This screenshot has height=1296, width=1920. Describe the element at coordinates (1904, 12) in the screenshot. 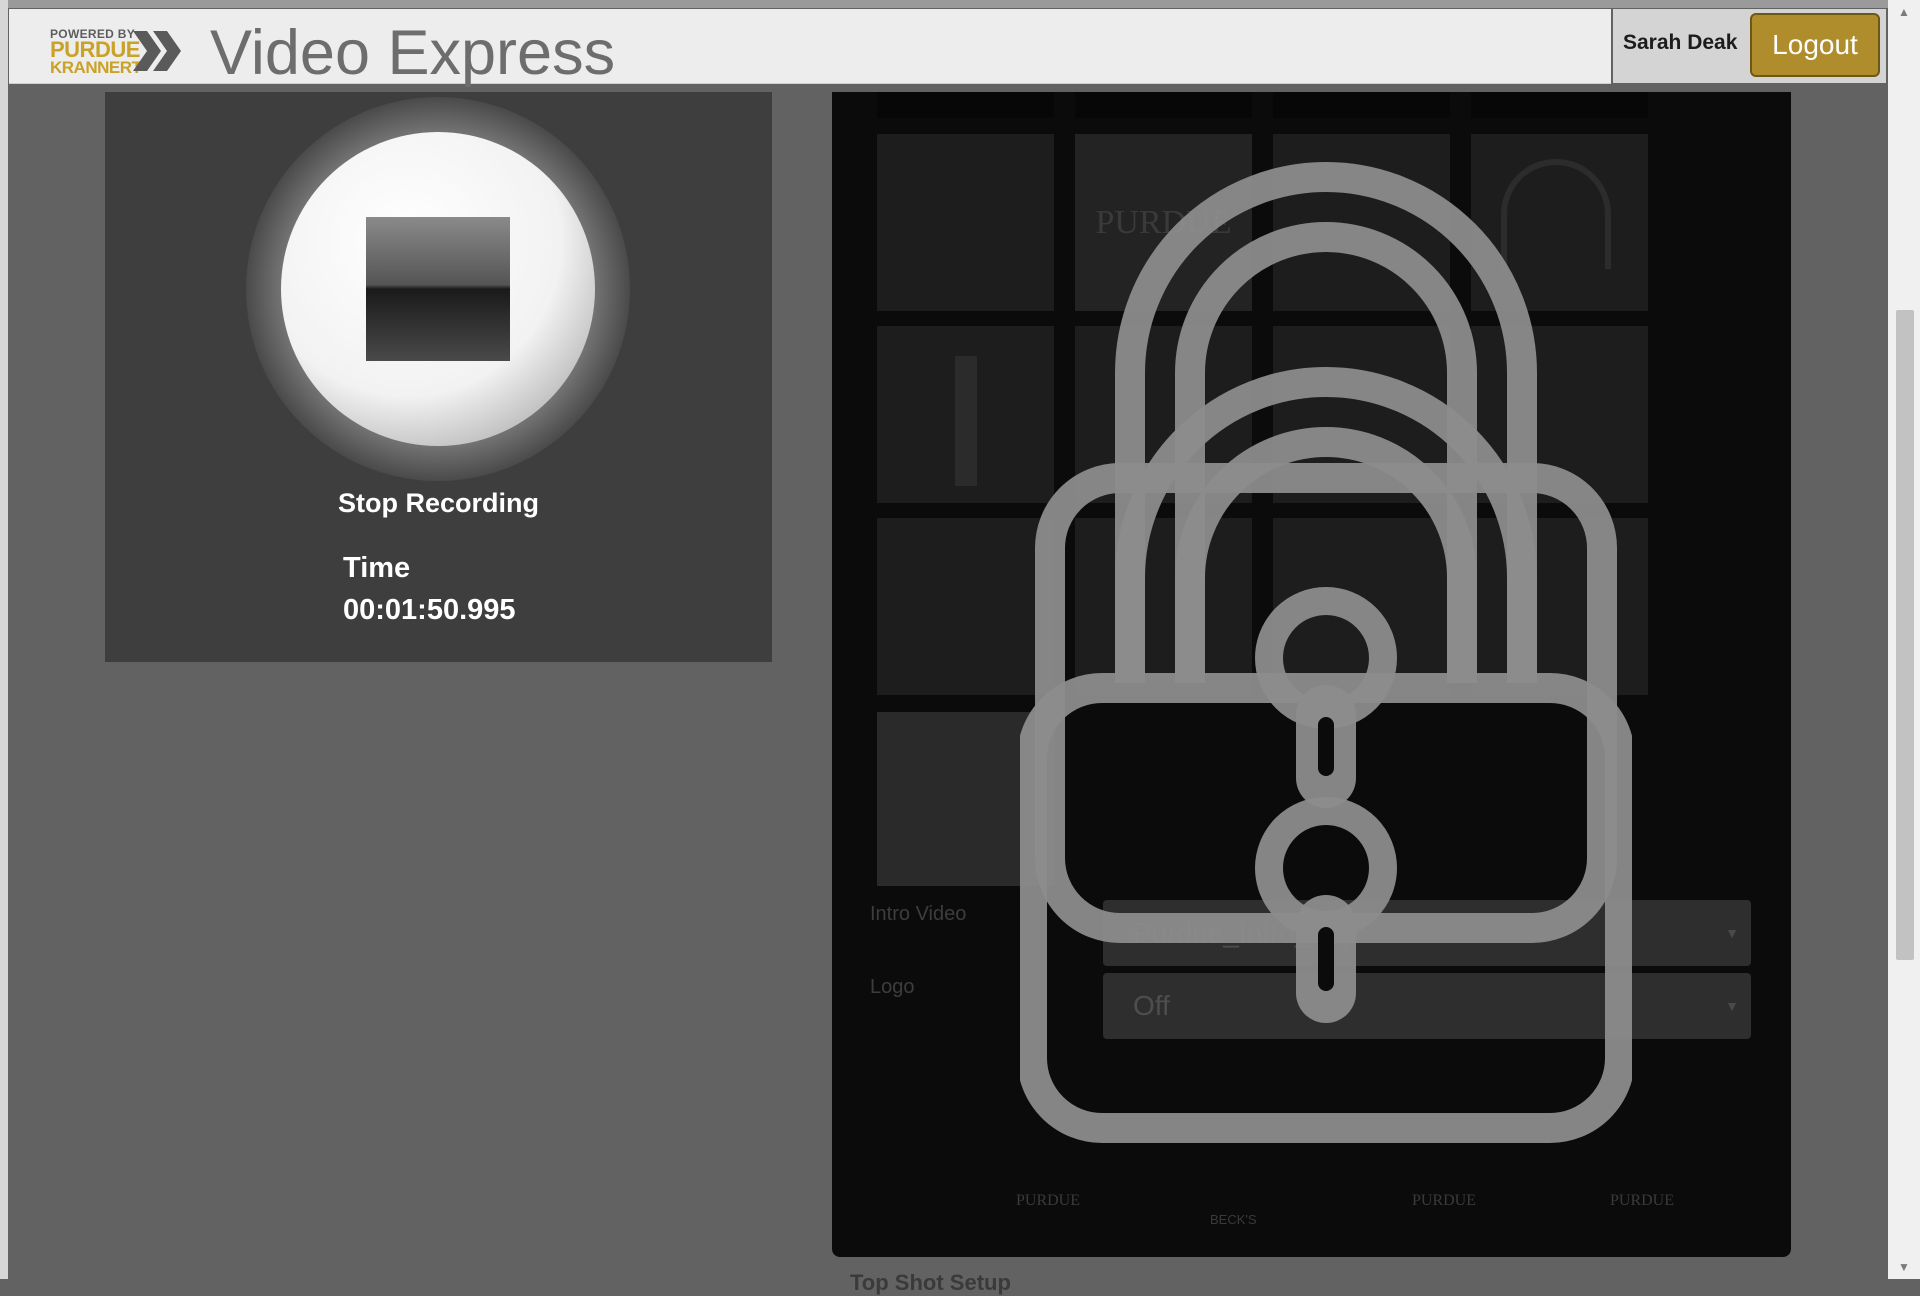

I see `scroll-up-arrow-icon: ▲` at that location.